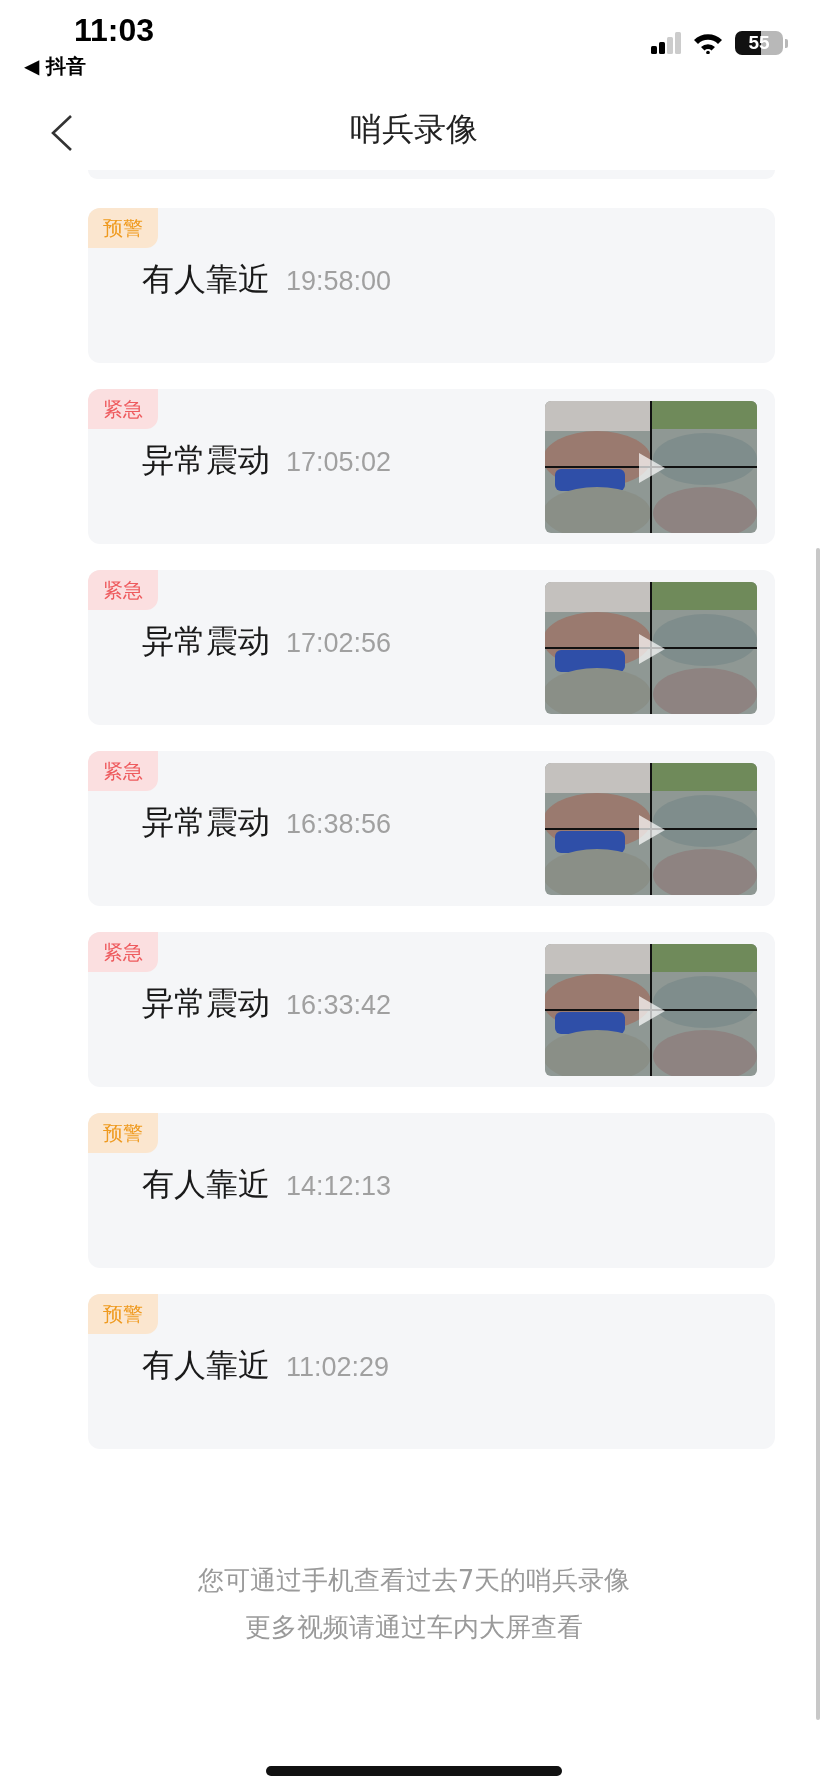 The width and height of the screenshot is (828, 1792). Describe the element at coordinates (114, 30) in the screenshot. I see `status-time: 11:03` at that location.